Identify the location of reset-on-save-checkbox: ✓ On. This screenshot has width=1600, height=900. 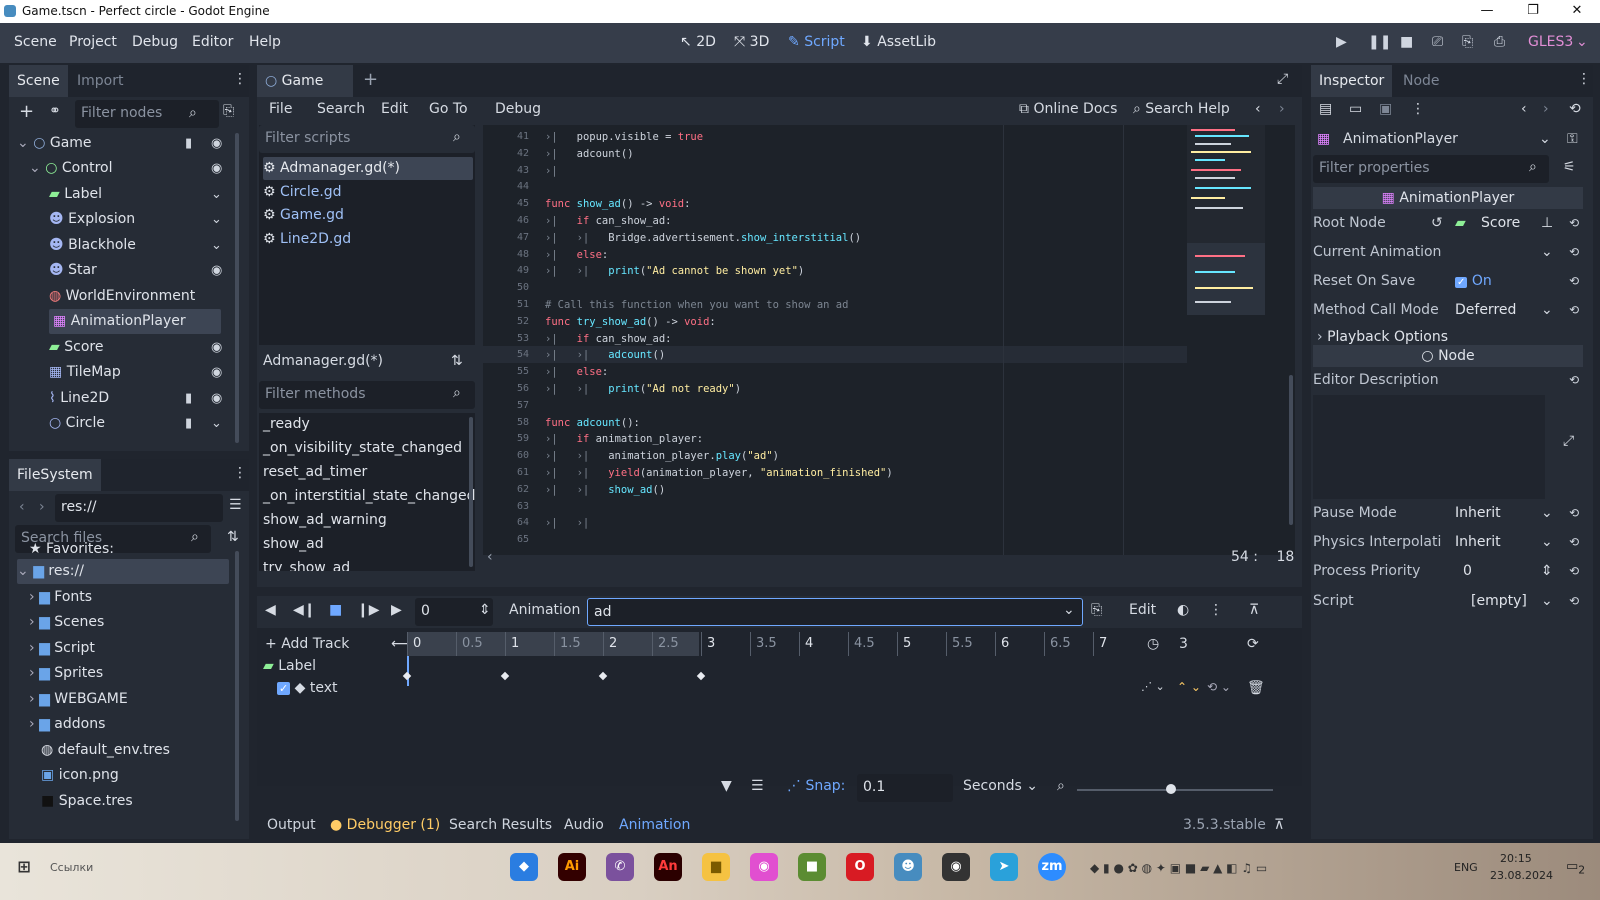
(1504, 281).